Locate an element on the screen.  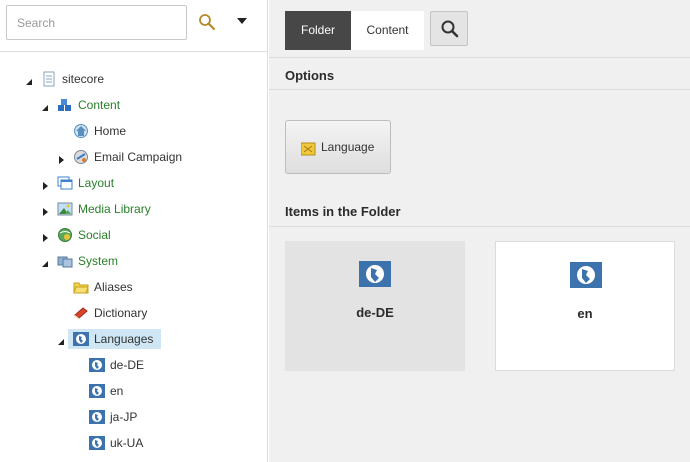
tree-node-email-campaign: Email Campaign is located at coordinates (134, 157).